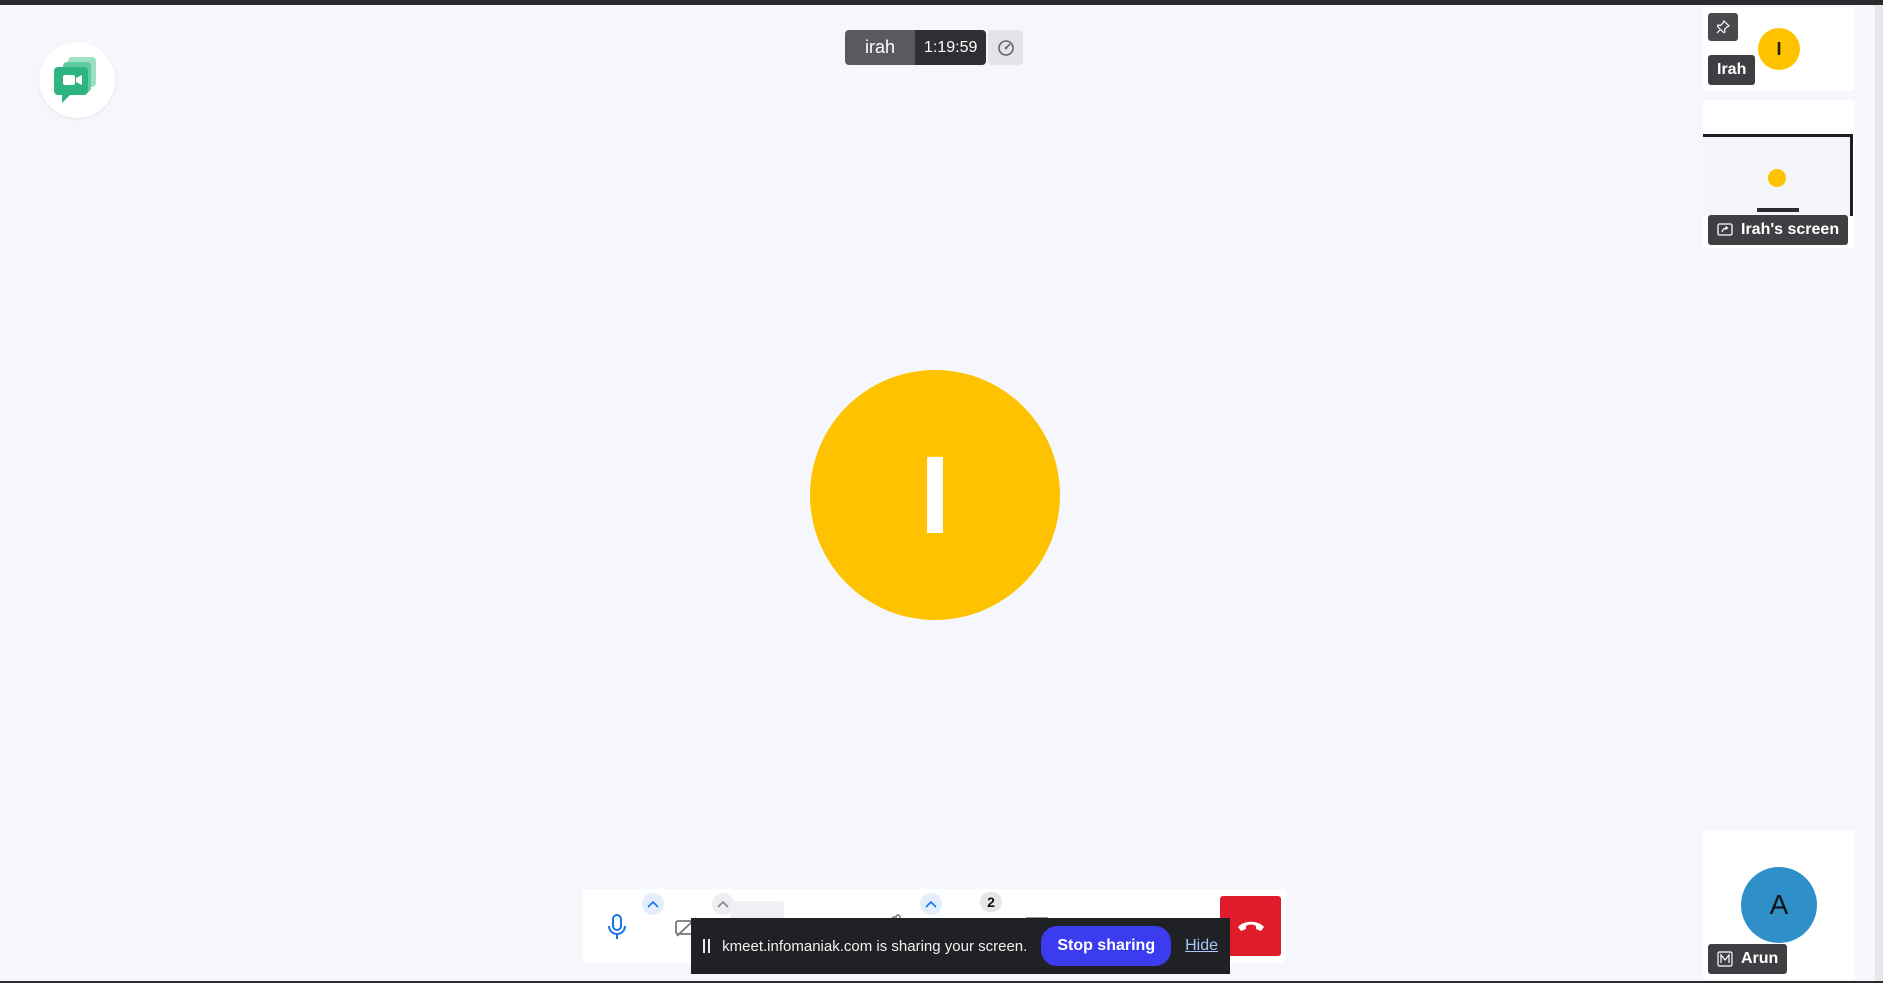 This screenshot has height=983, width=1883. What do you see at coordinates (706, 946) in the screenshot?
I see `drag-handle-icon` at bounding box center [706, 946].